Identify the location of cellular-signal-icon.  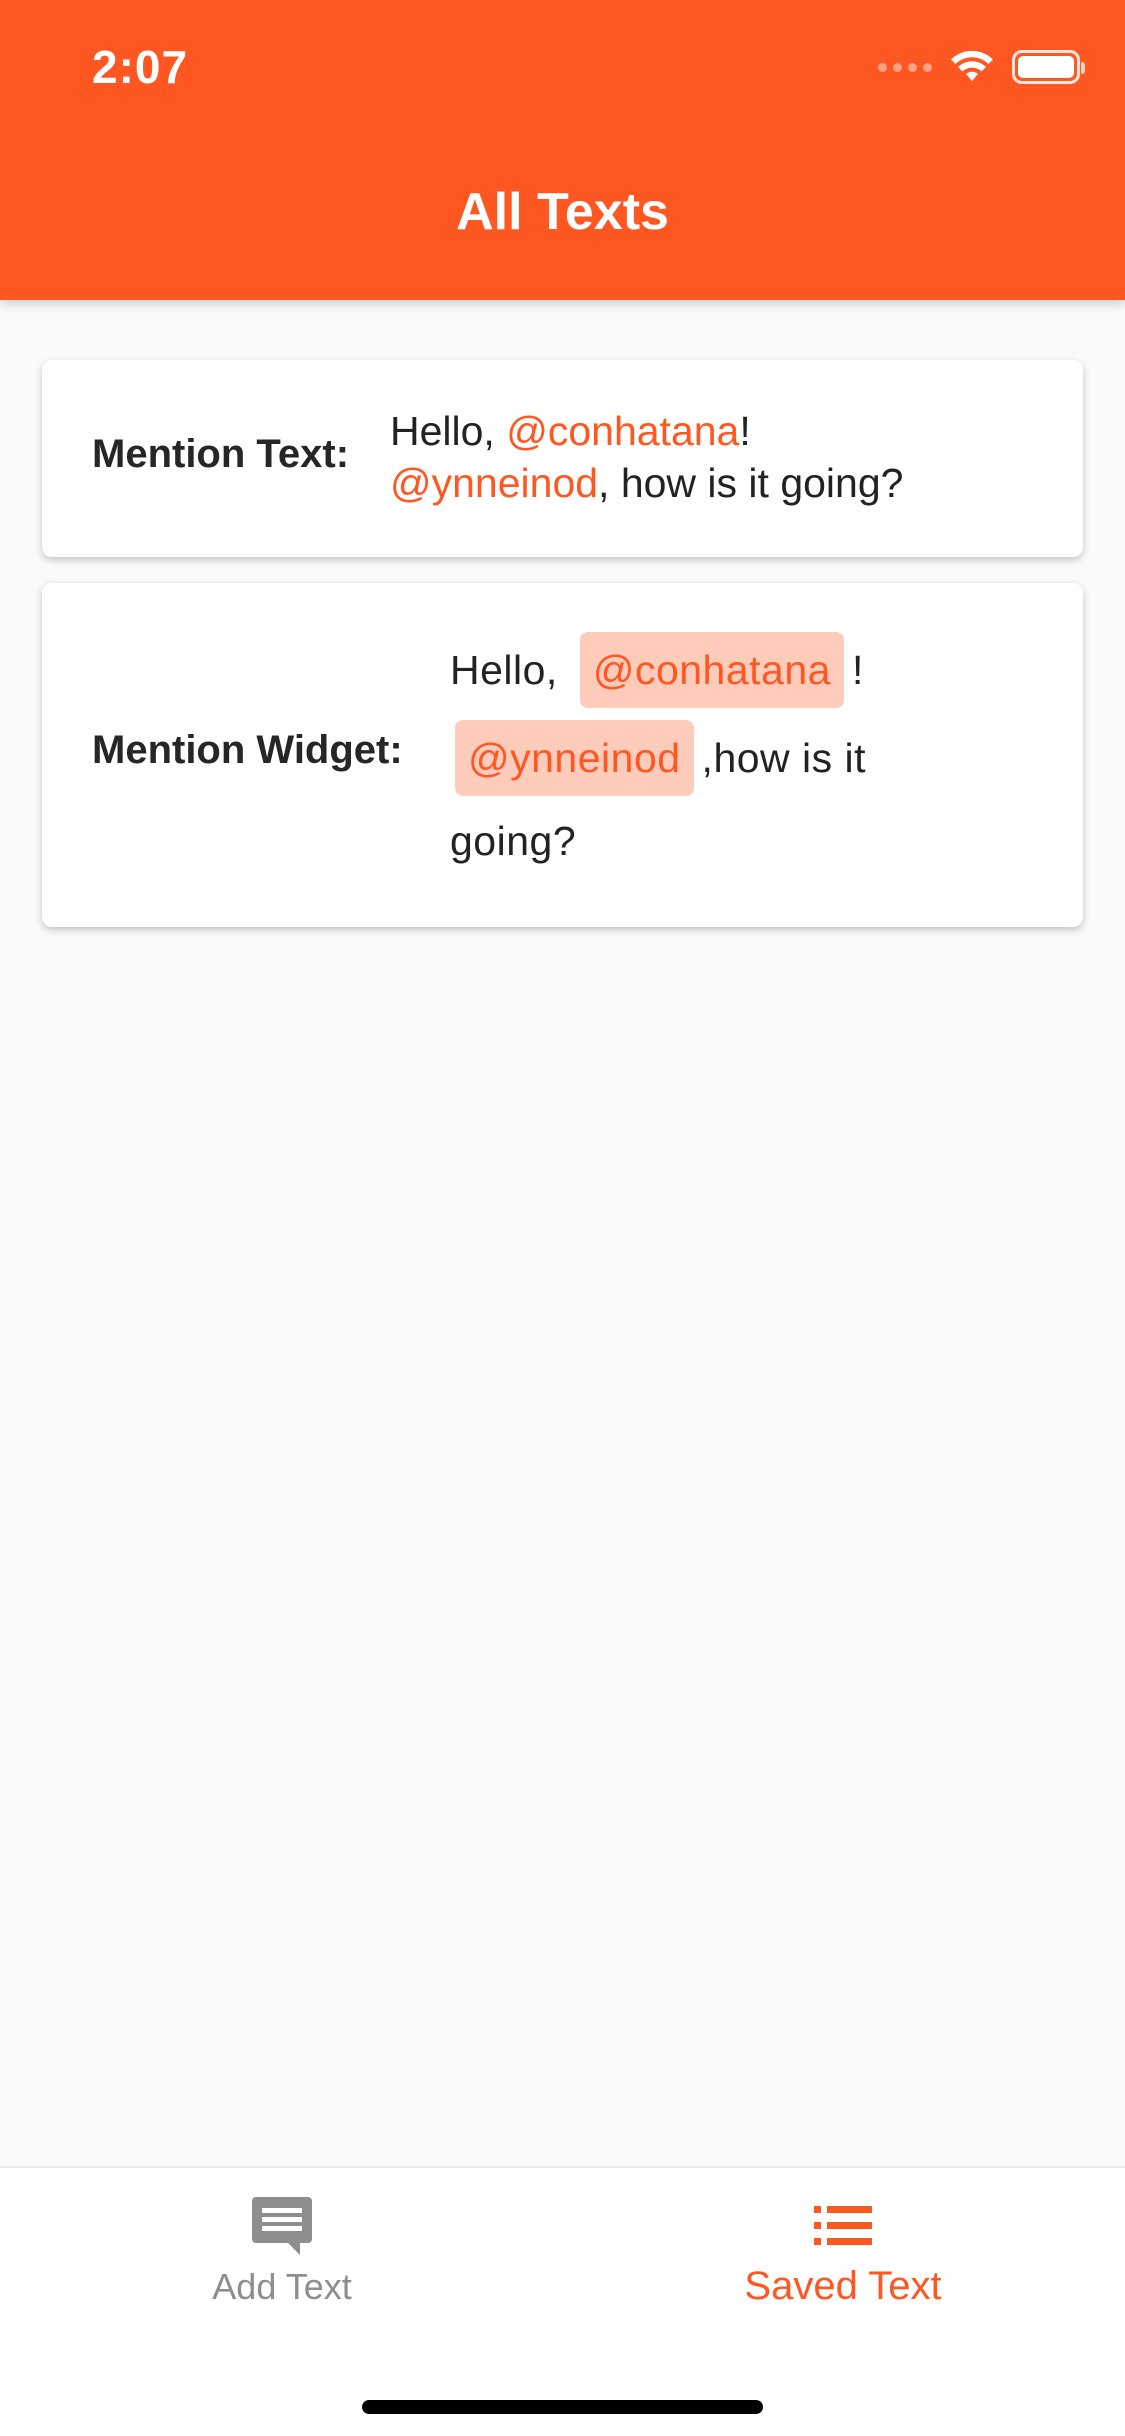
(905, 67).